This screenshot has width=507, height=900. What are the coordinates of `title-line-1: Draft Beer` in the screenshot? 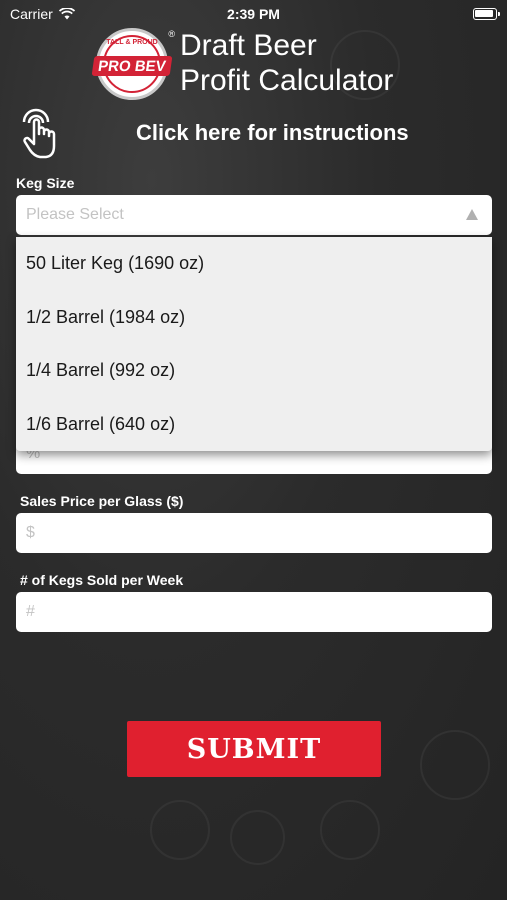 It's located at (248, 45).